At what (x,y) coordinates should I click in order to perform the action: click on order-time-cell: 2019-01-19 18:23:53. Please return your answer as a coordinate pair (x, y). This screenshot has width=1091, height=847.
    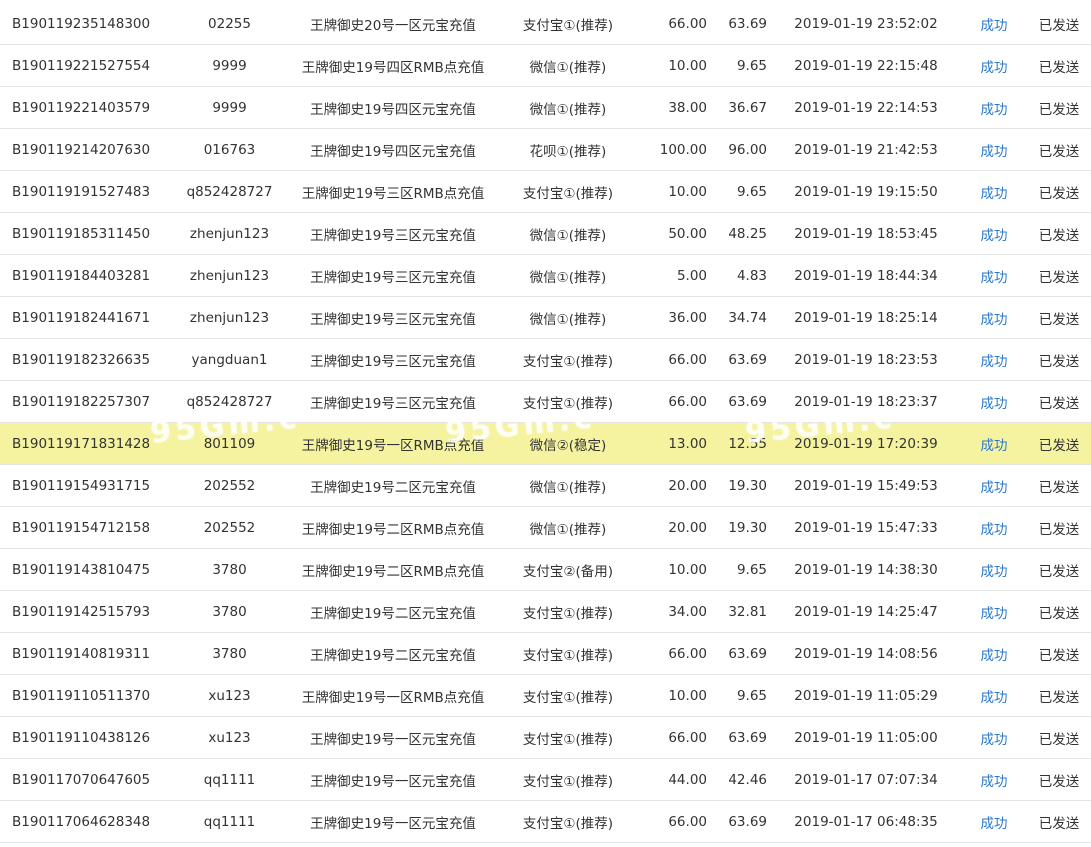
    Looking at the image, I should click on (866, 359).